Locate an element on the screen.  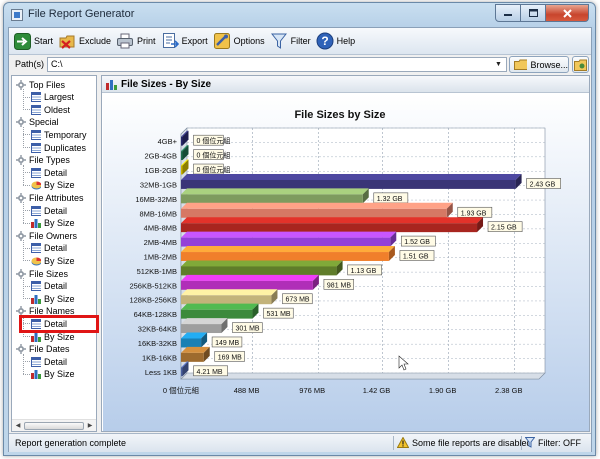
category-label: 16MB-32MB is located at coordinates (156, 199).